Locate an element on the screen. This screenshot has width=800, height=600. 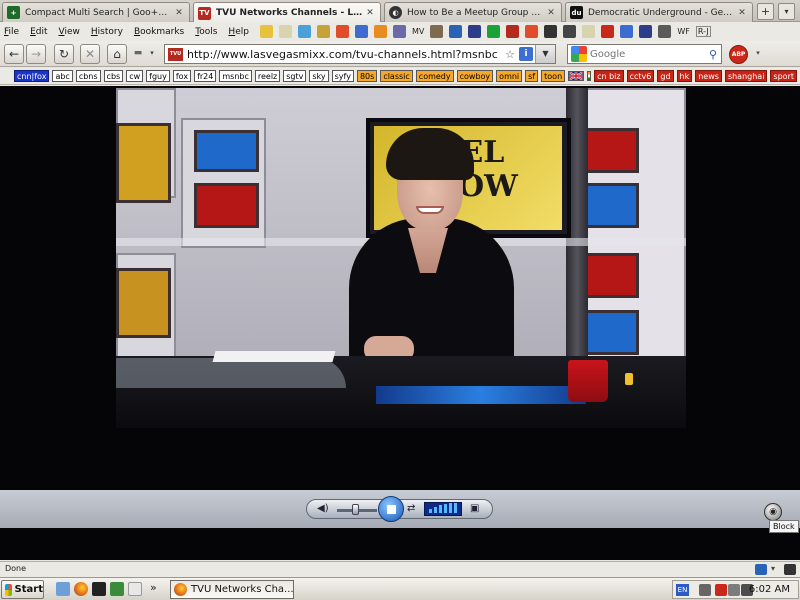
volume-slider-handle is located at coordinates (355, 509).